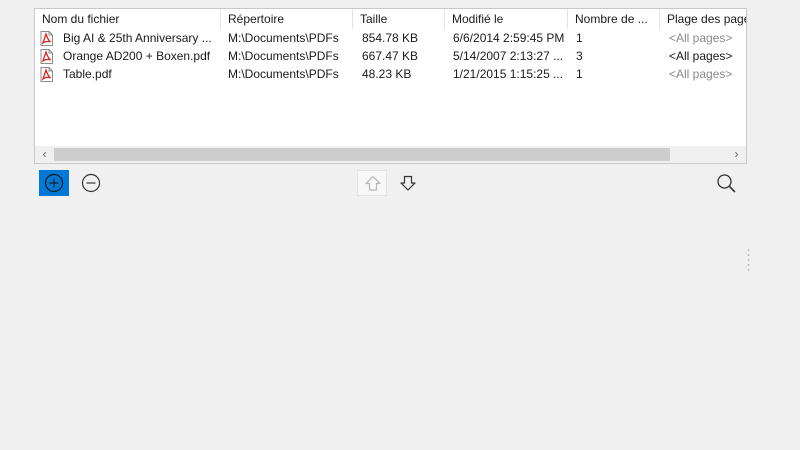  I want to click on cell-size: 854.78 KB, so click(390, 38).